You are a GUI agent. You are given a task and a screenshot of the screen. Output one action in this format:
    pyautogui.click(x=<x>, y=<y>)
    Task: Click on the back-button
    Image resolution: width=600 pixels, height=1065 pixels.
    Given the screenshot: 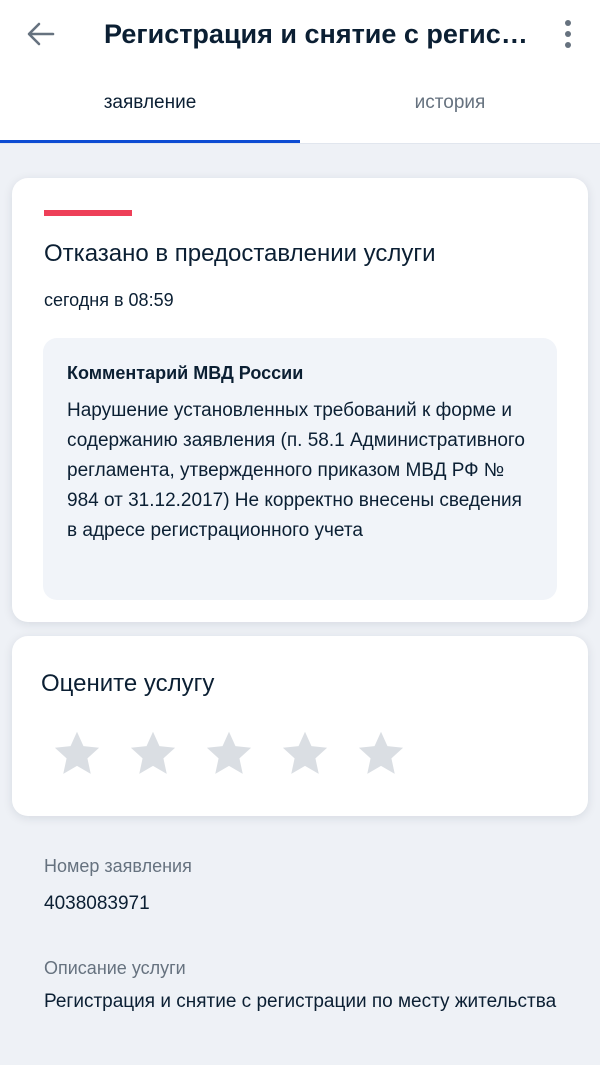 What is the action you would take?
    pyautogui.click(x=41, y=34)
    